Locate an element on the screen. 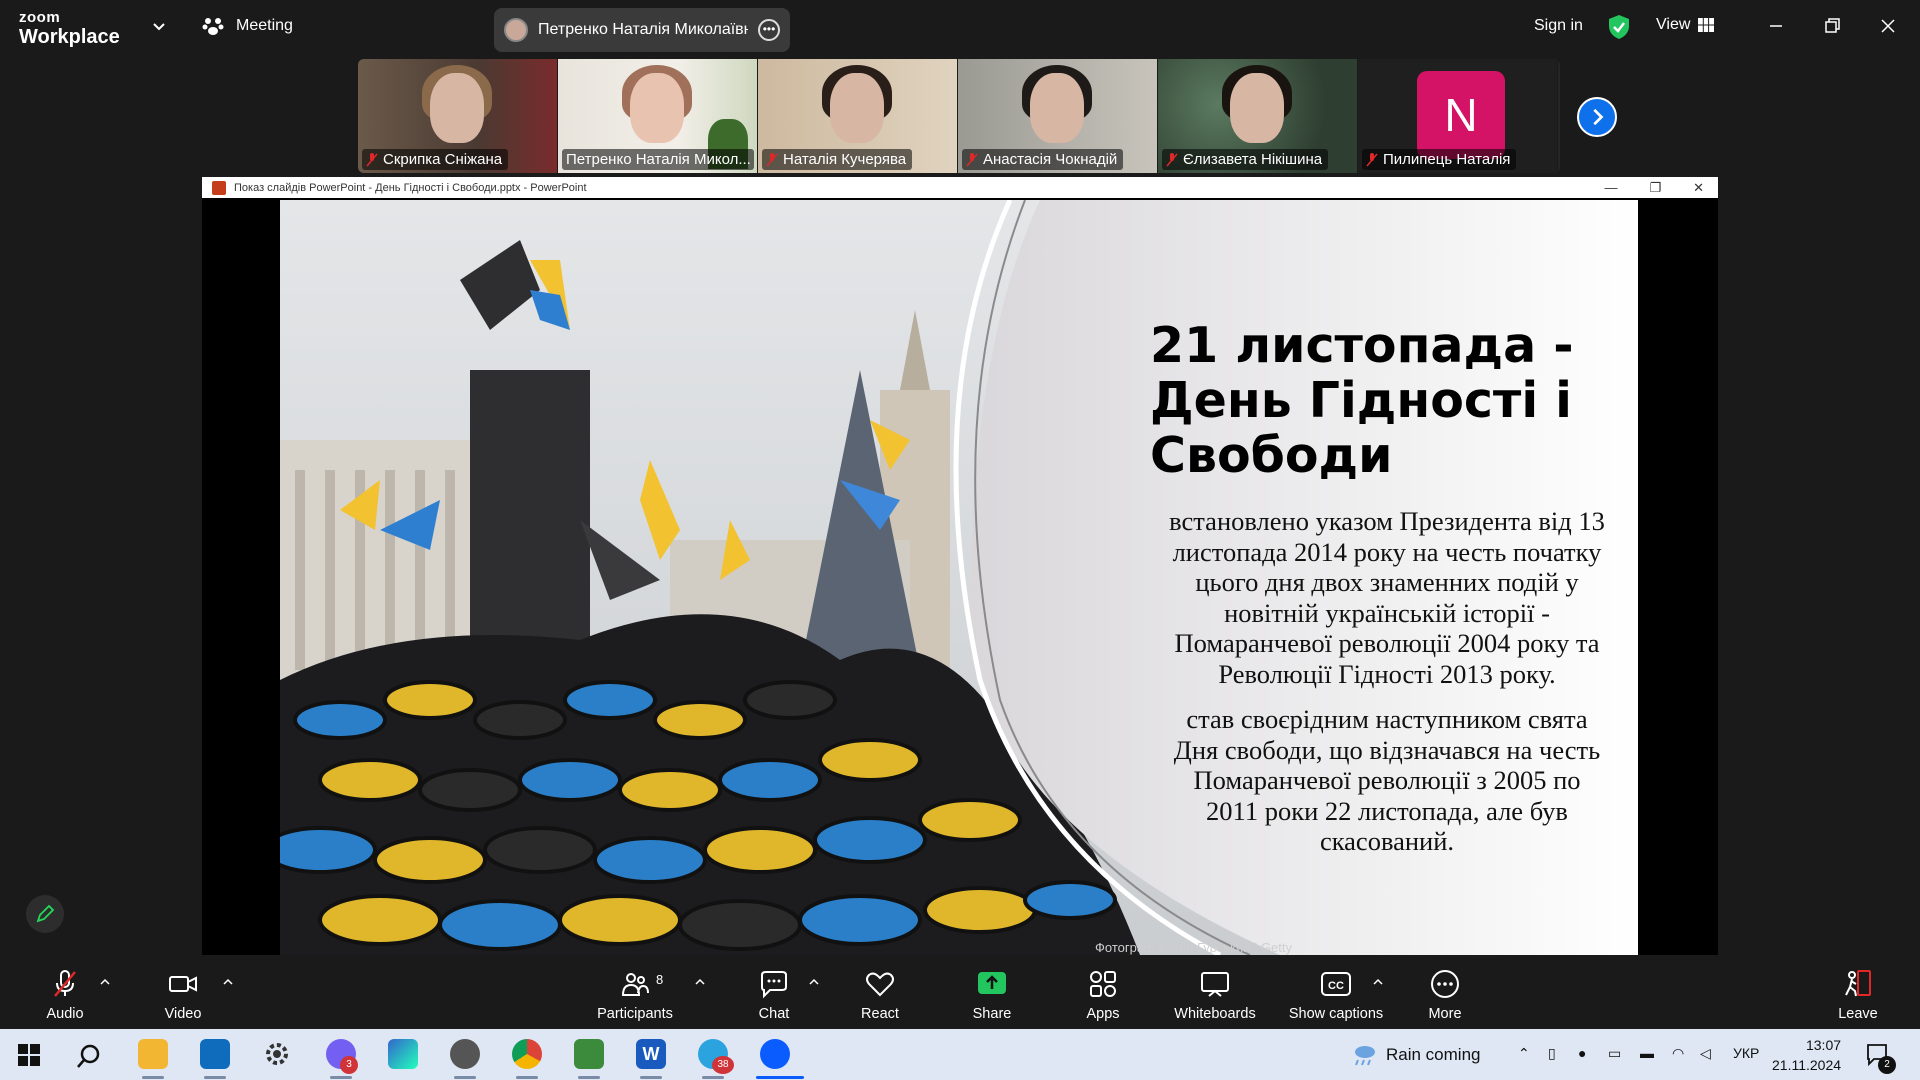 Image resolution: width=1920 pixels, height=1080 pixels. powerpoint-icon is located at coordinates (219, 187).